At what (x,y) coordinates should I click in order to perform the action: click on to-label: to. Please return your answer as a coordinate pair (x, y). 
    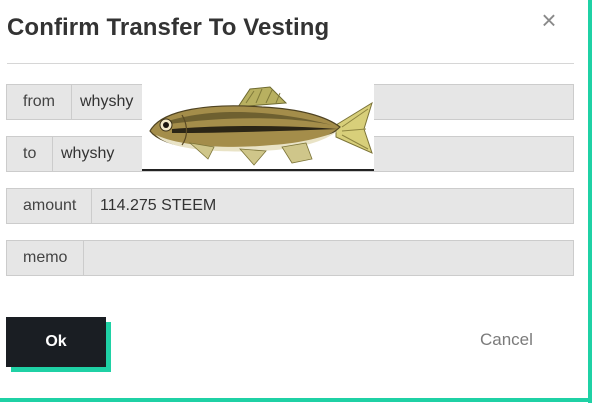
    Looking at the image, I should click on (29, 154).